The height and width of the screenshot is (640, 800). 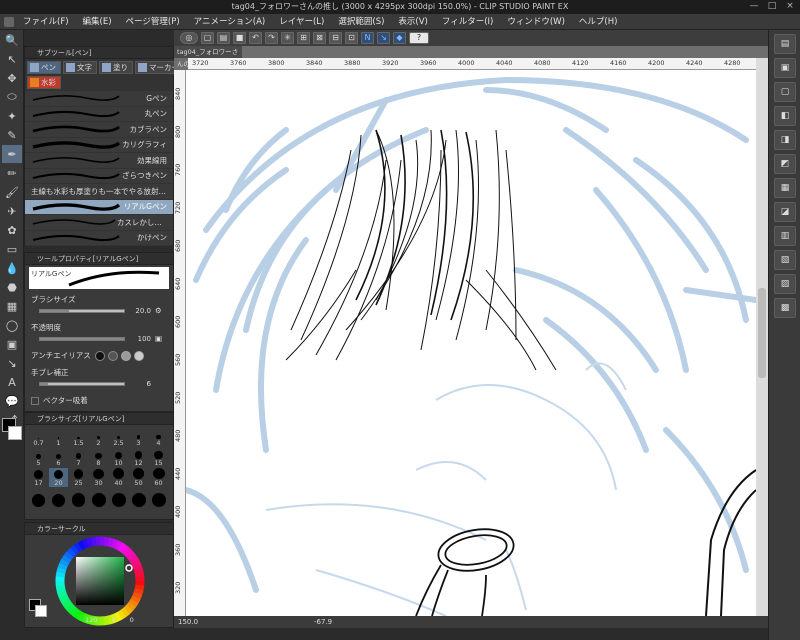 I want to click on pen-tool-icon: ✒, so click(x=12, y=154).